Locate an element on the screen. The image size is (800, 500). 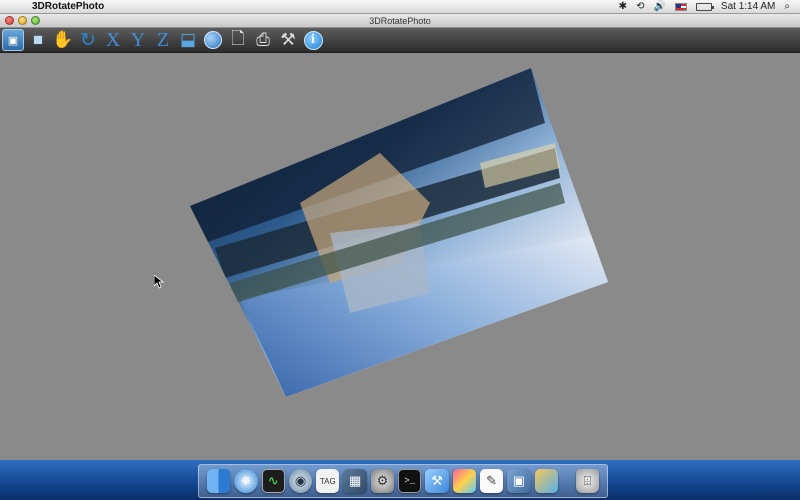
mosaic-app-dock-icon: ▦ is located at coordinates (355, 481).